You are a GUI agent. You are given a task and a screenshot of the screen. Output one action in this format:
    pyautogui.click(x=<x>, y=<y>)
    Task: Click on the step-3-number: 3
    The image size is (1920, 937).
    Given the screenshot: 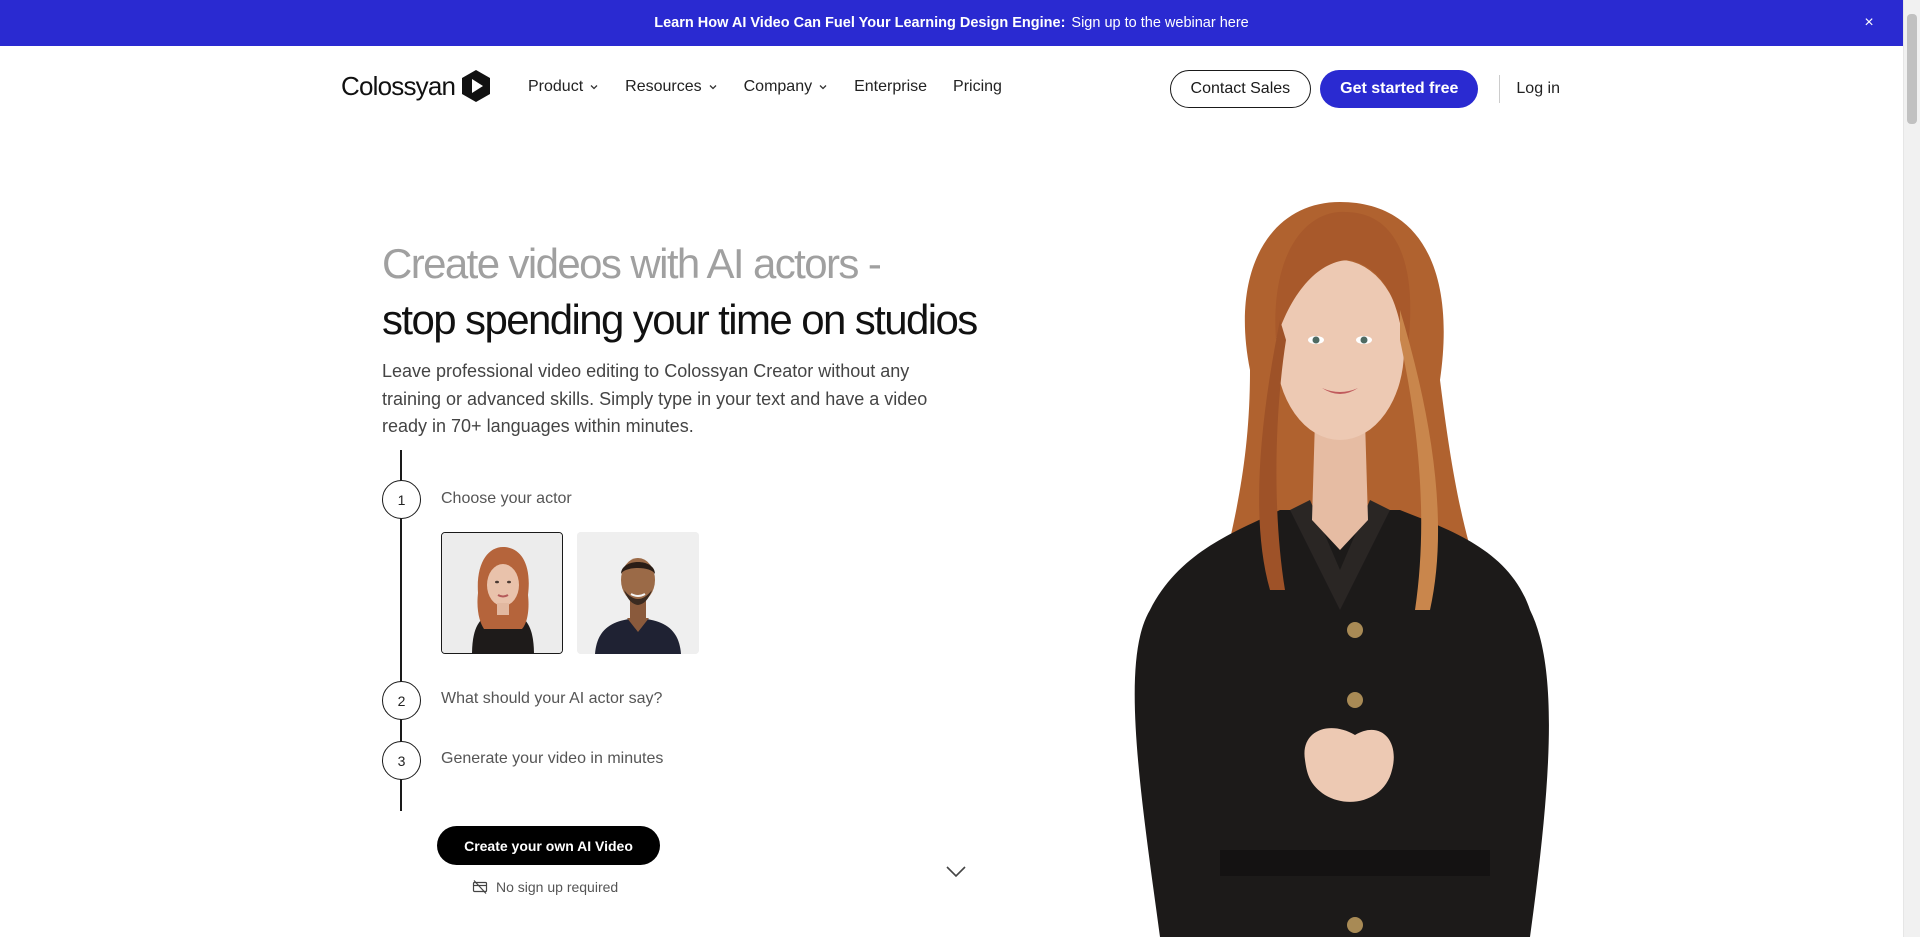 What is the action you would take?
    pyautogui.click(x=401, y=760)
    